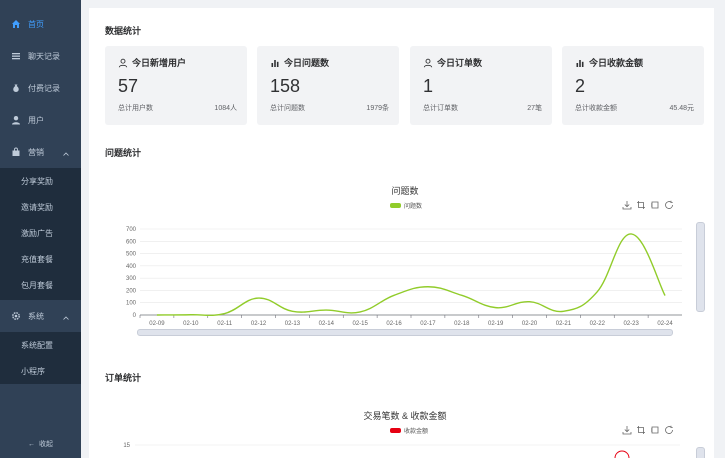 The image size is (725, 458). What do you see at coordinates (405, 430) in the screenshot?
I see `orders-chart: 交易笔数 & 收款金额 收款金额 15` at bounding box center [405, 430].